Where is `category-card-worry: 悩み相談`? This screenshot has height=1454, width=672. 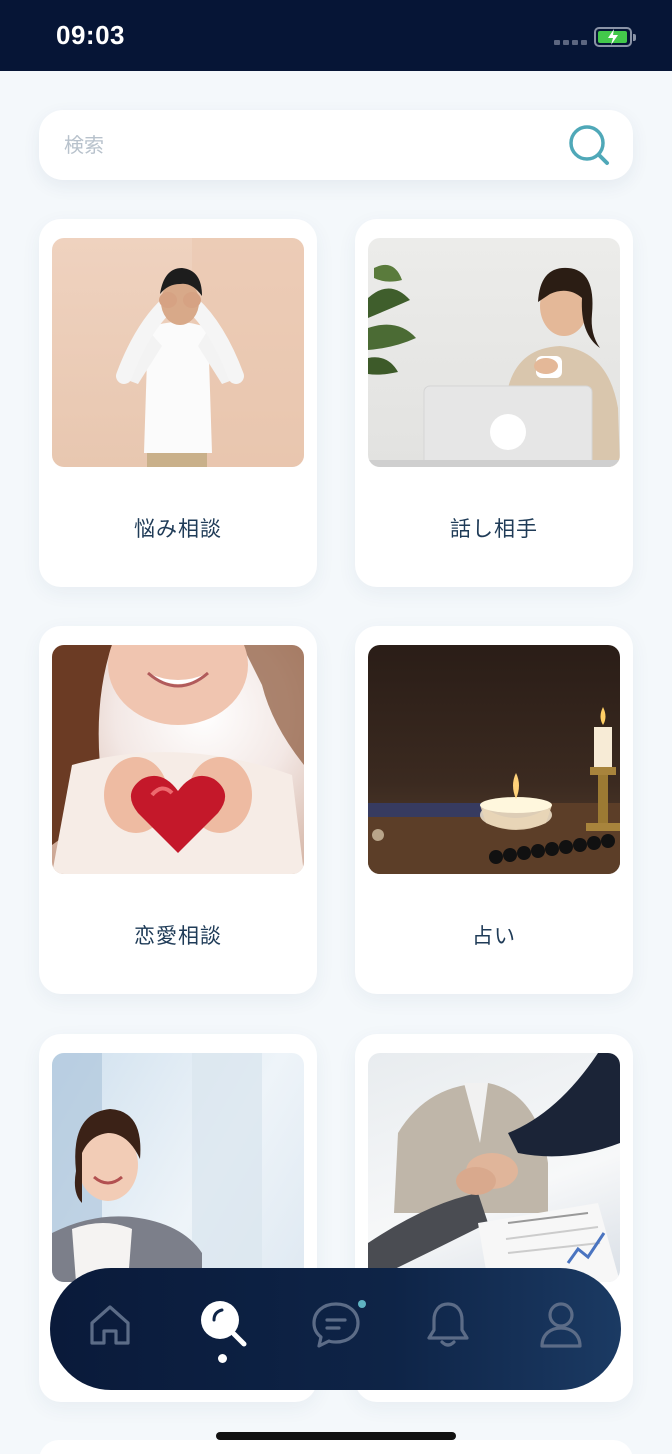
category-card-worry: 悩み相談 is located at coordinates (178, 403).